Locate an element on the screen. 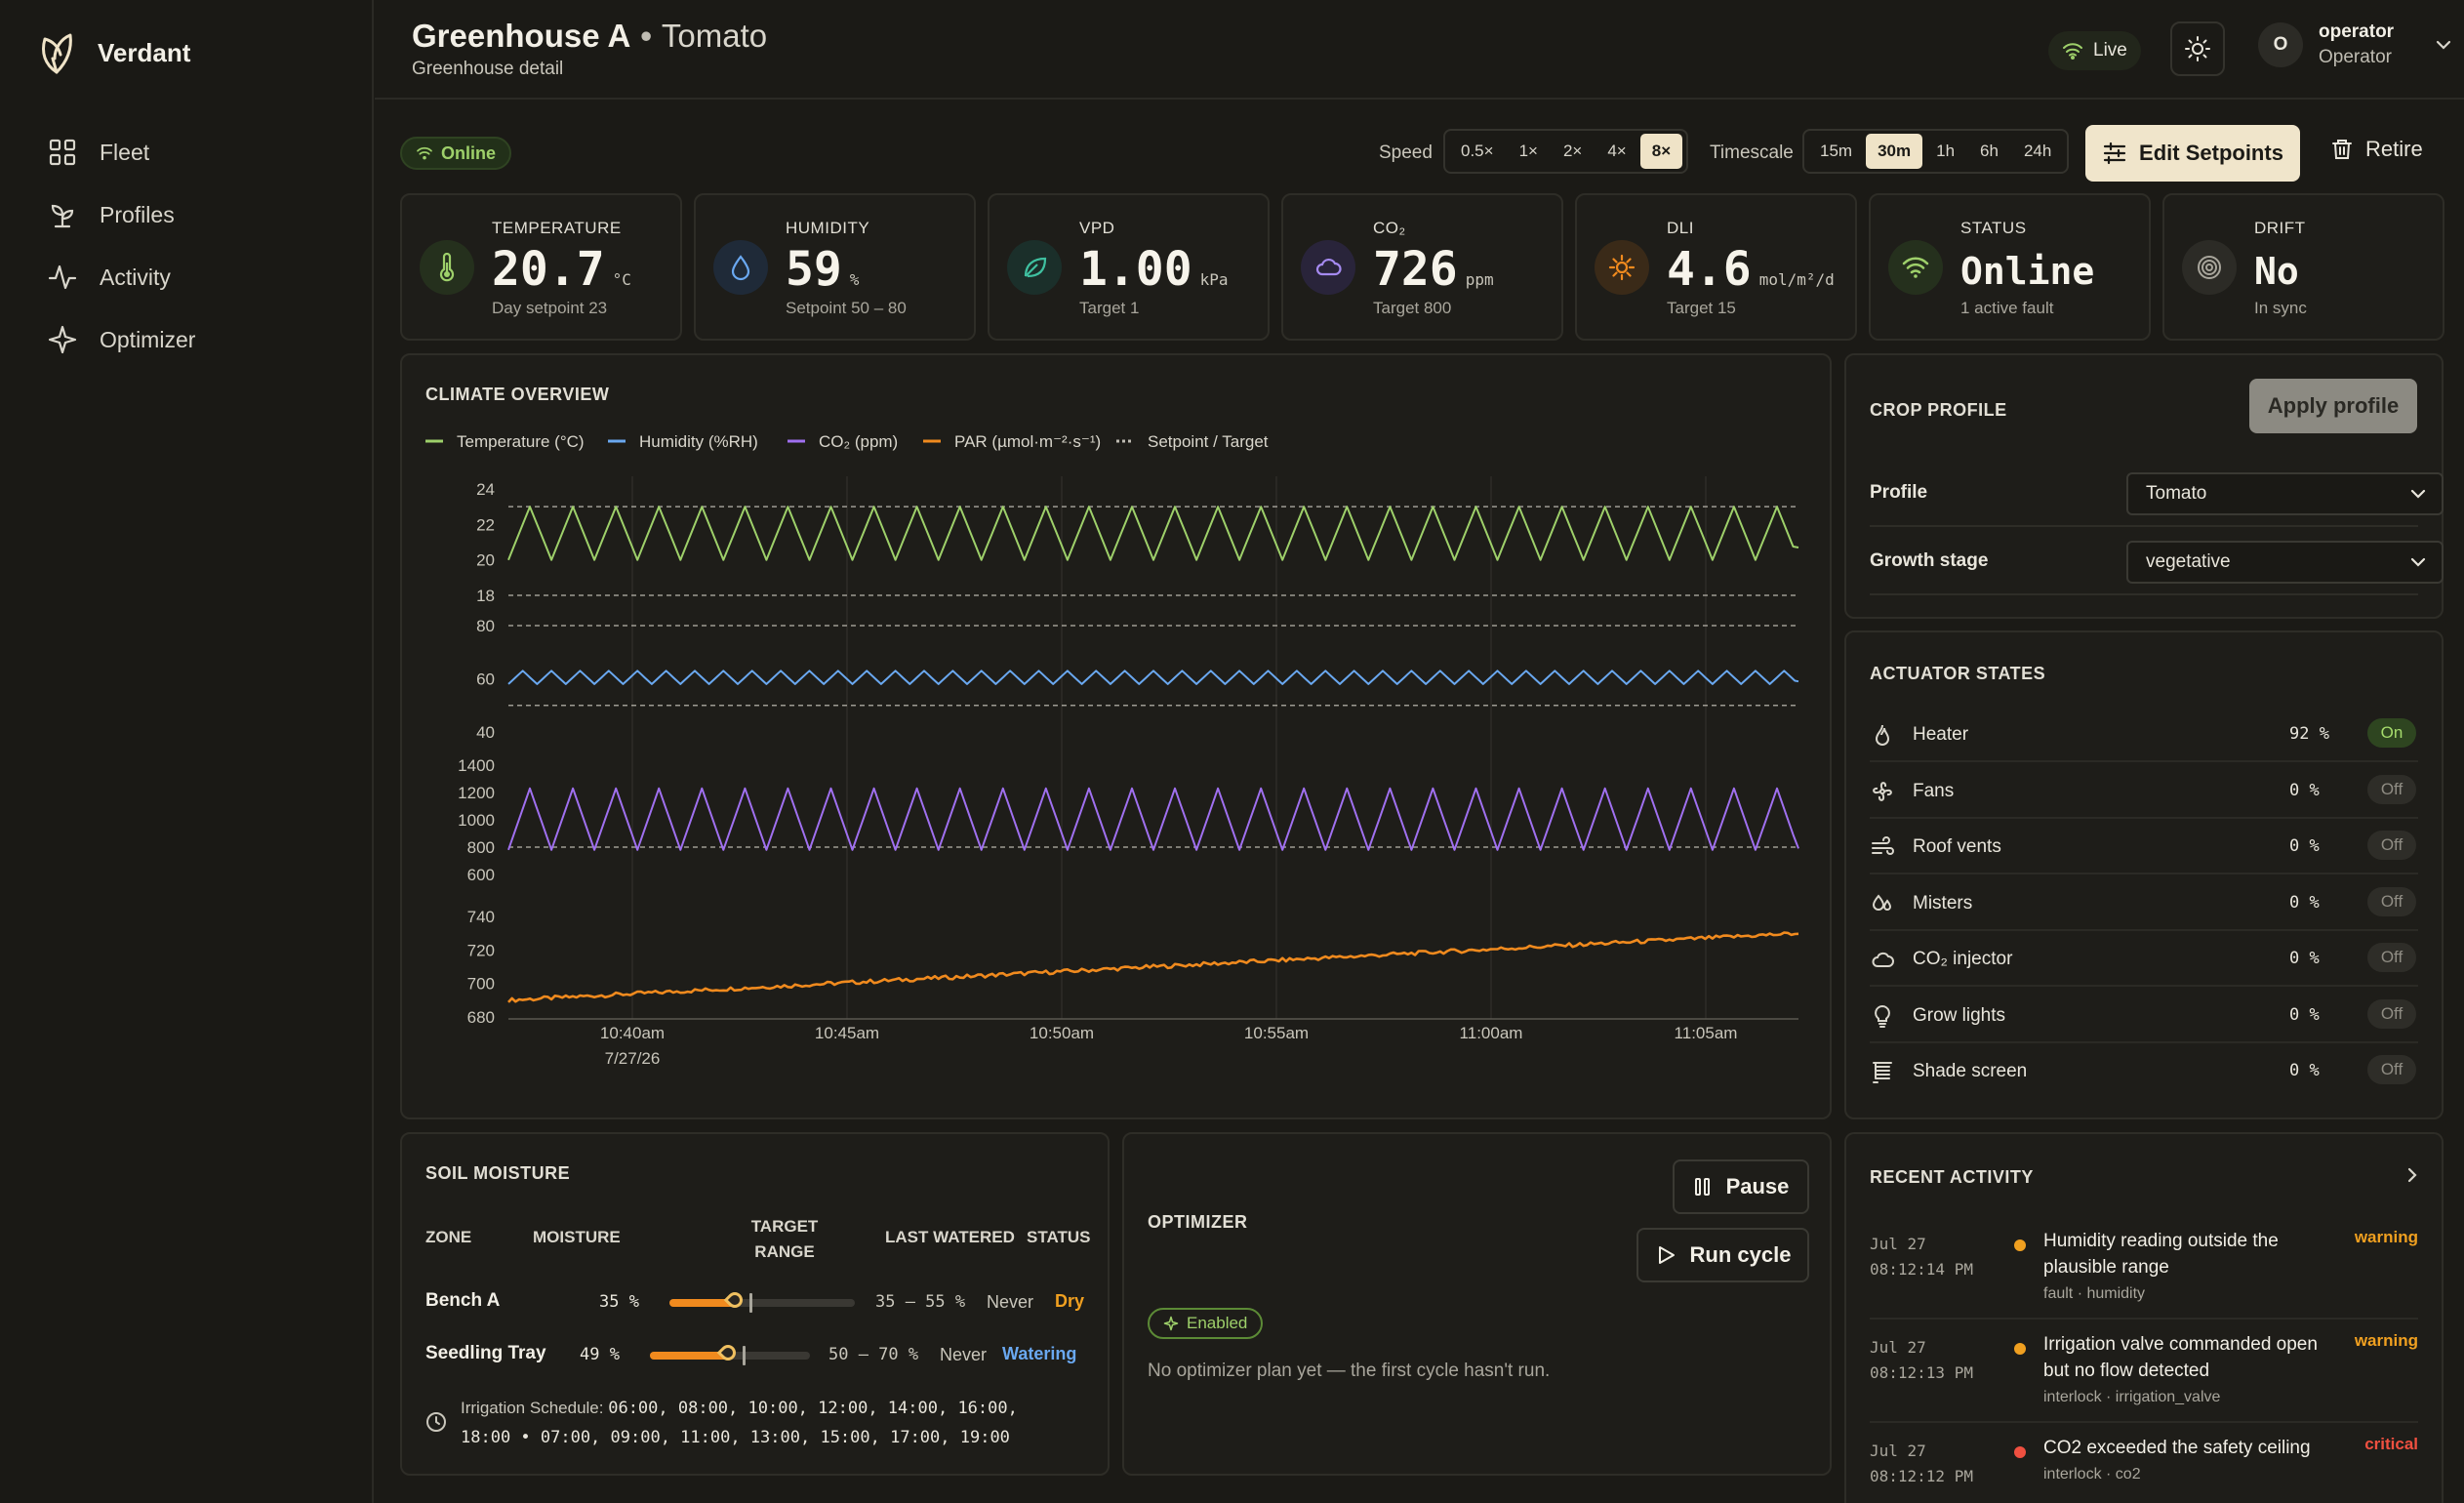  growth-stage-label: Growth stage is located at coordinates (1929, 560).